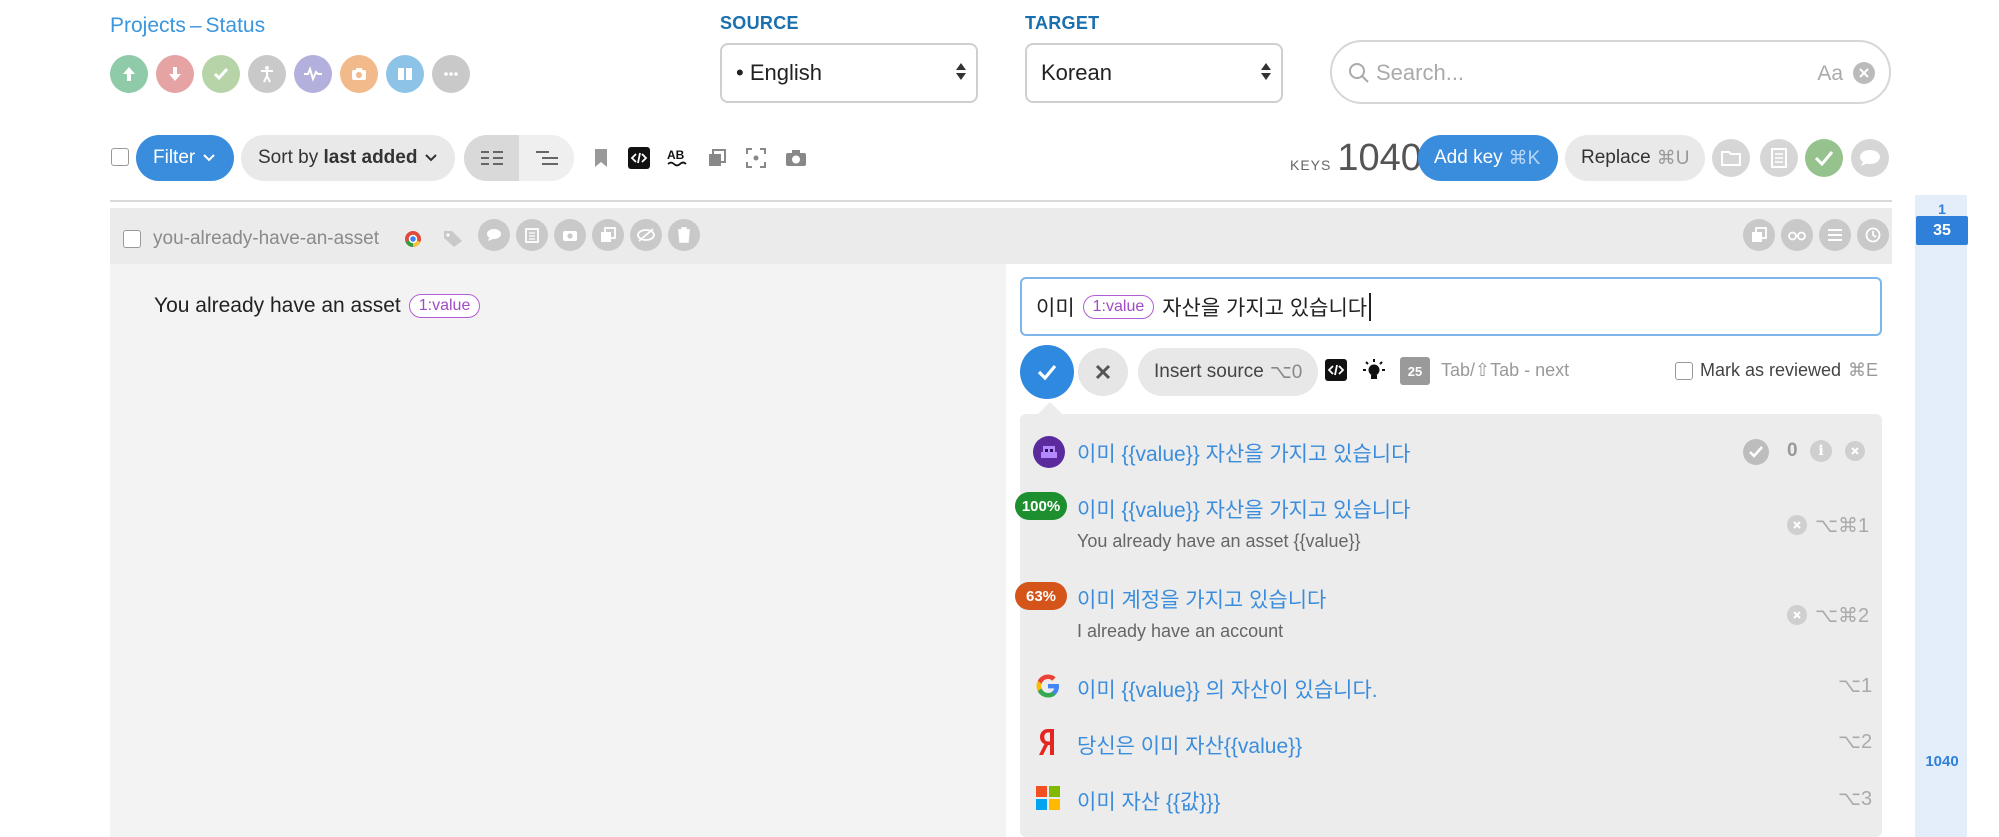  What do you see at coordinates (1046, 742) in the screenshot?
I see `yandex-icon` at bounding box center [1046, 742].